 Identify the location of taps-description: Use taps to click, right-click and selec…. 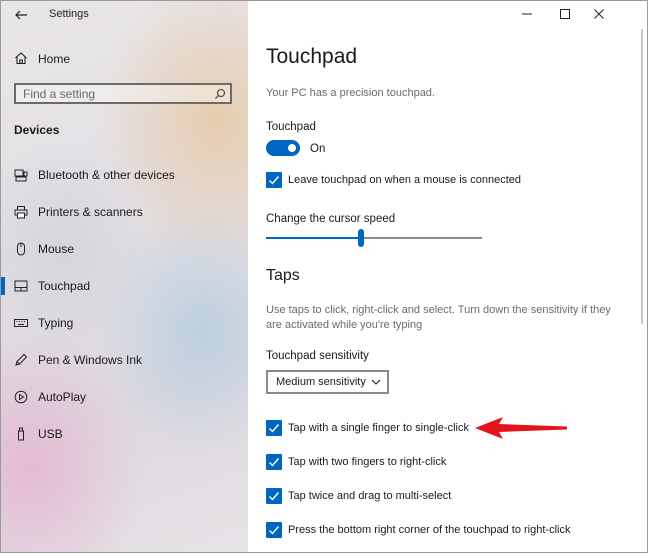
(438, 317).